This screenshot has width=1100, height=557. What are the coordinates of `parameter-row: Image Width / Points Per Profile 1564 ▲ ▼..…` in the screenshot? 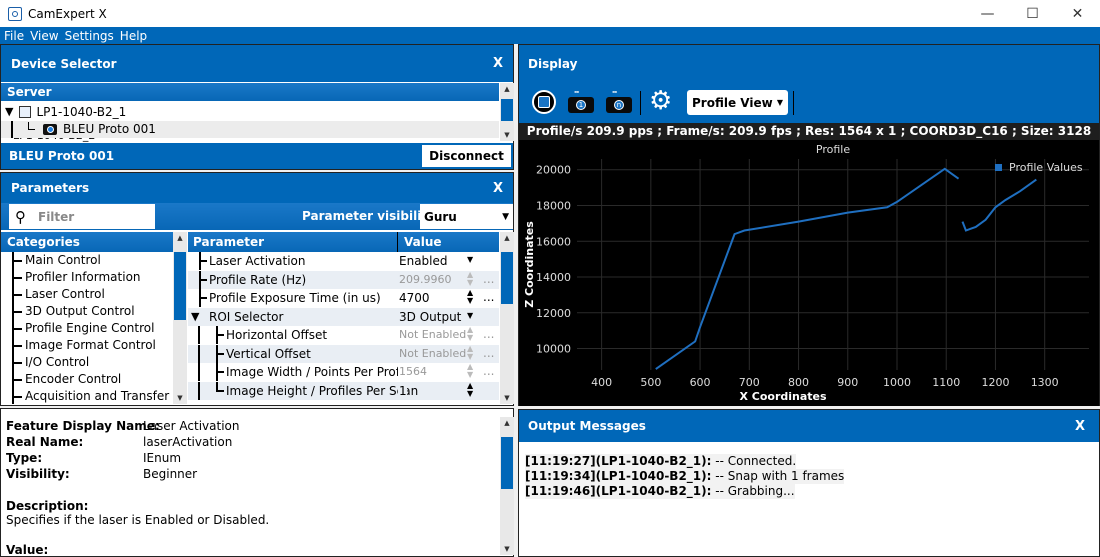 It's located at (343, 372).